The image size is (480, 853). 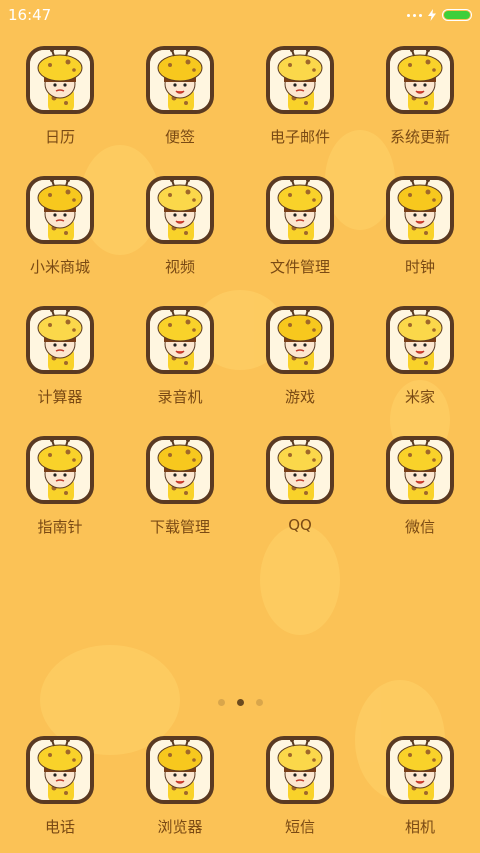 I want to click on giraffe-browser-app: 浏览器, so click(x=180, y=783).